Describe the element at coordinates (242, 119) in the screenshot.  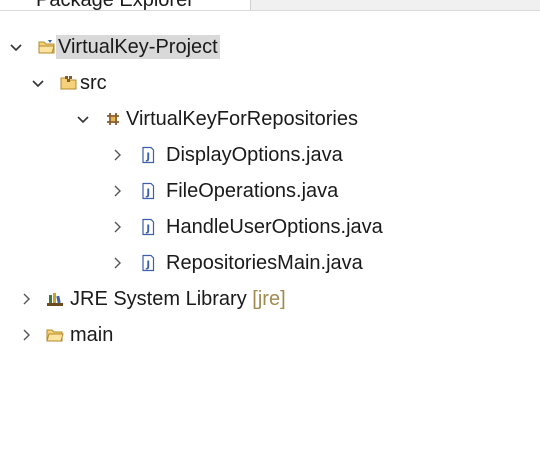
I see `tree-item-label: VirtualKeyForRepositories` at that location.